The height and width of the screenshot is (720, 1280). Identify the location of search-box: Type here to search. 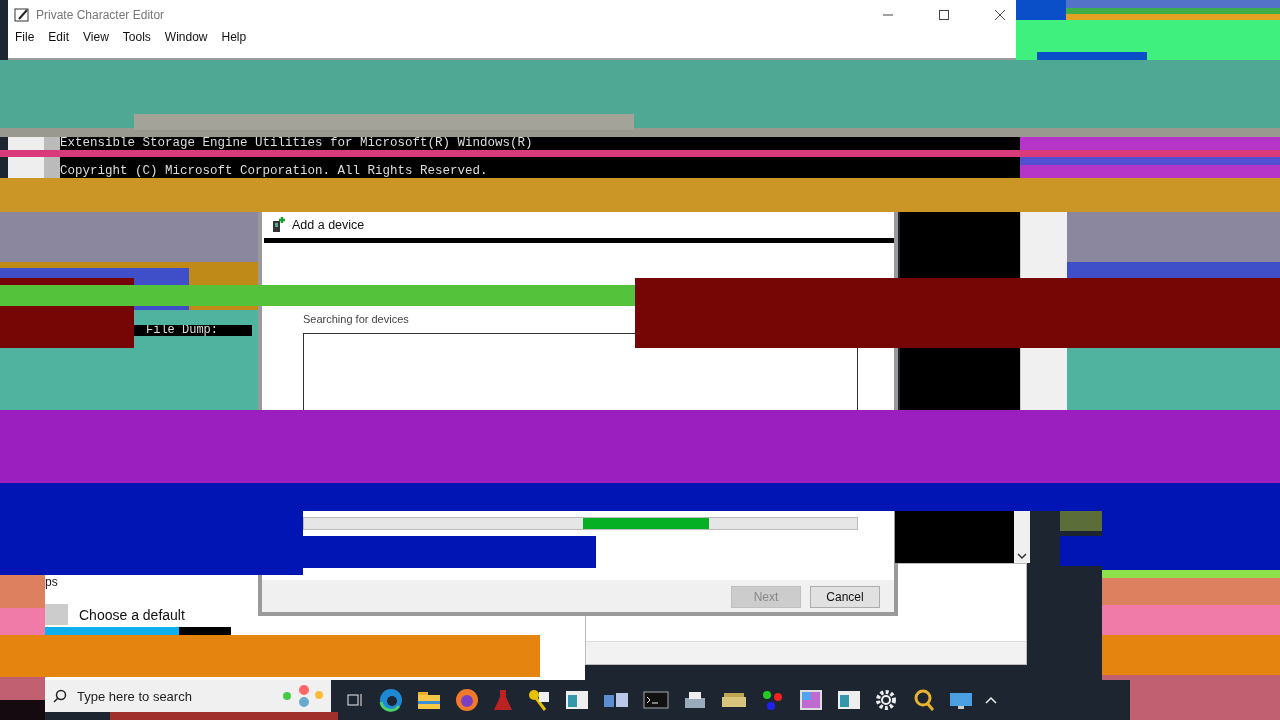
(188, 696).